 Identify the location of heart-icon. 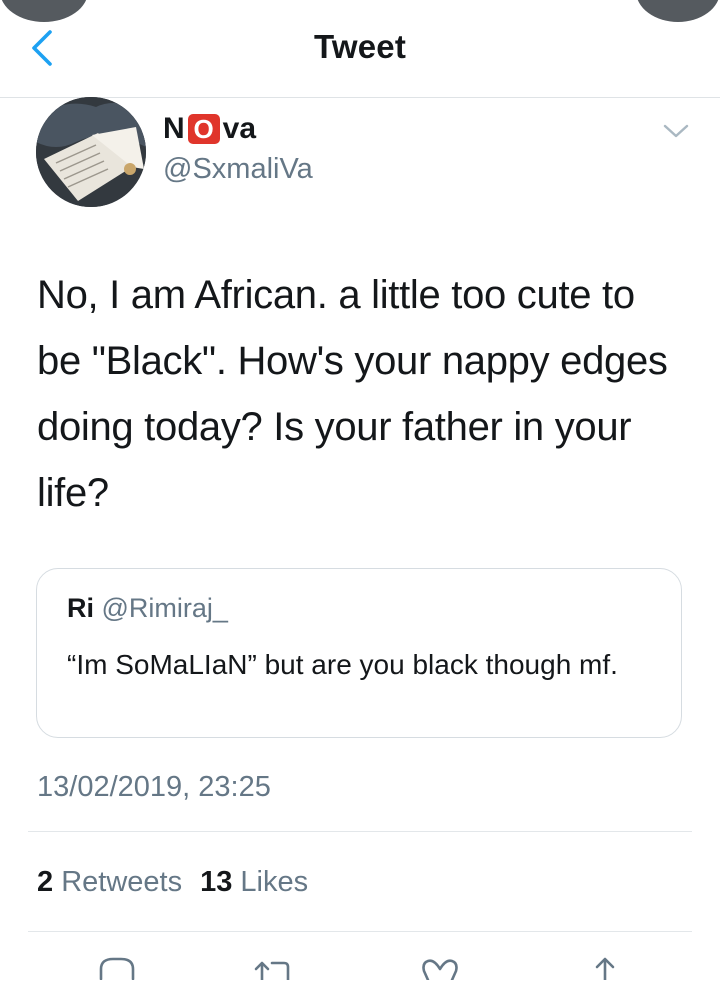
(440, 970).